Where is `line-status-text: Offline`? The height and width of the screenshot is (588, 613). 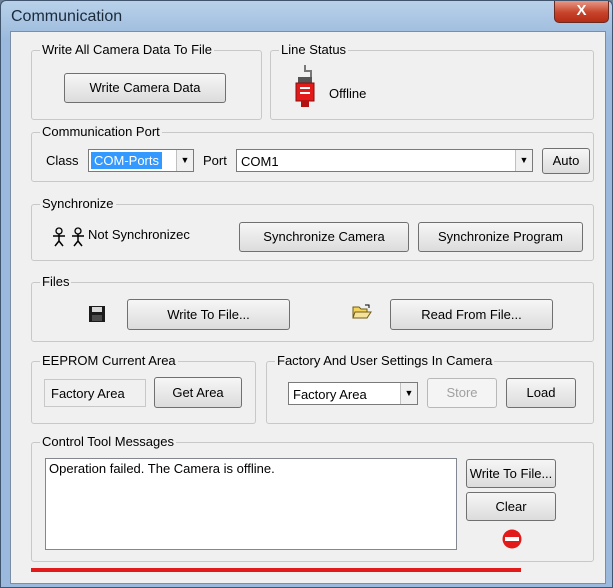
line-status-text: Offline is located at coordinates (348, 93).